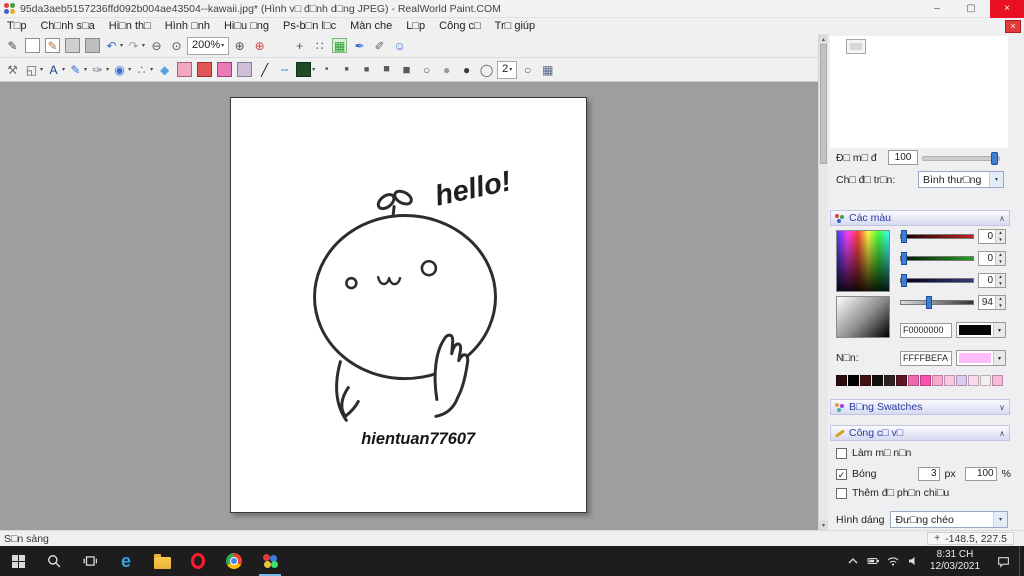 The width and height of the screenshot is (1024, 576). What do you see at coordinates (515, 26) in the screenshot?
I see `menu-item: Tr□ giúp` at bounding box center [515, 26].